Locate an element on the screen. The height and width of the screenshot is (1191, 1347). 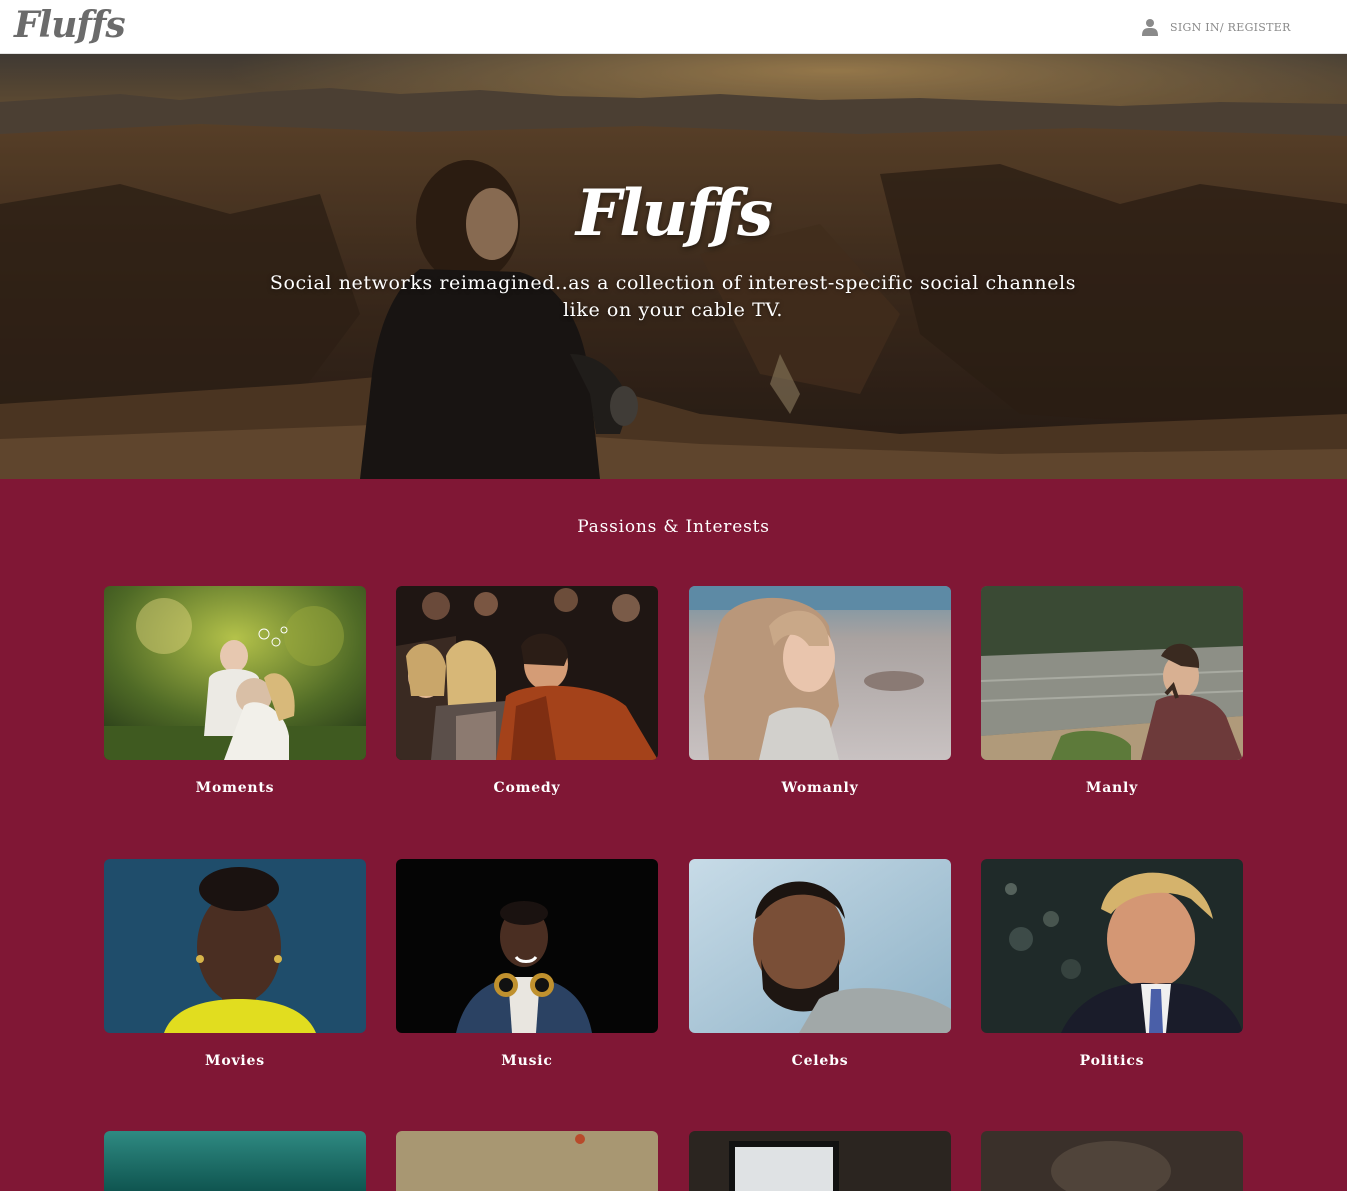
moments-photo is located at coordinates (235, 673).